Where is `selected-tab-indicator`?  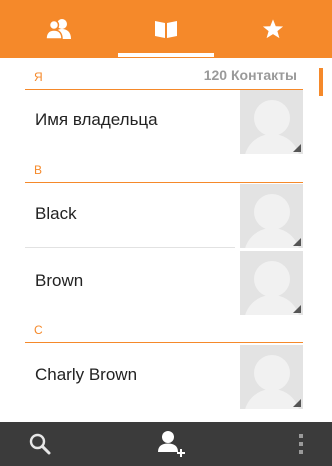 selected-tab-indicator is located at coordinates (166, 55).